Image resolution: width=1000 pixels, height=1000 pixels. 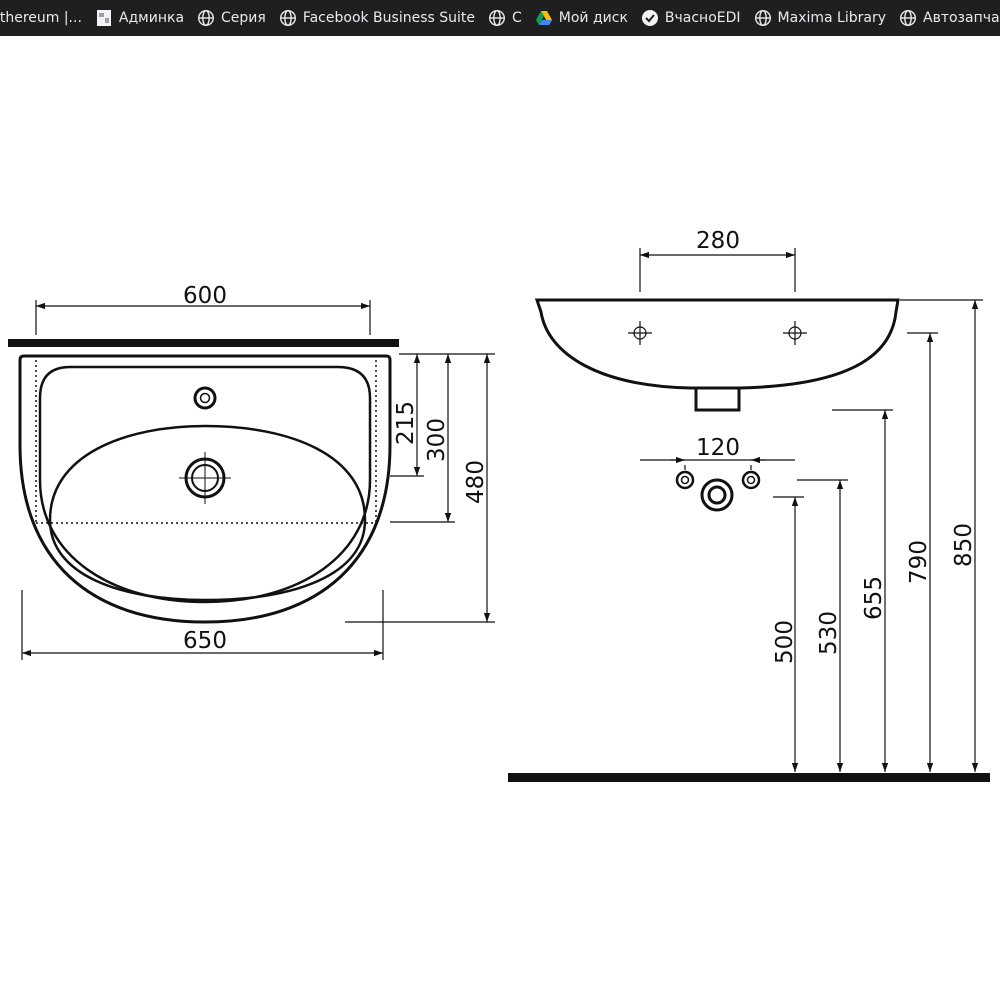 I want to click on wall-line, so click(x=203, y=343).